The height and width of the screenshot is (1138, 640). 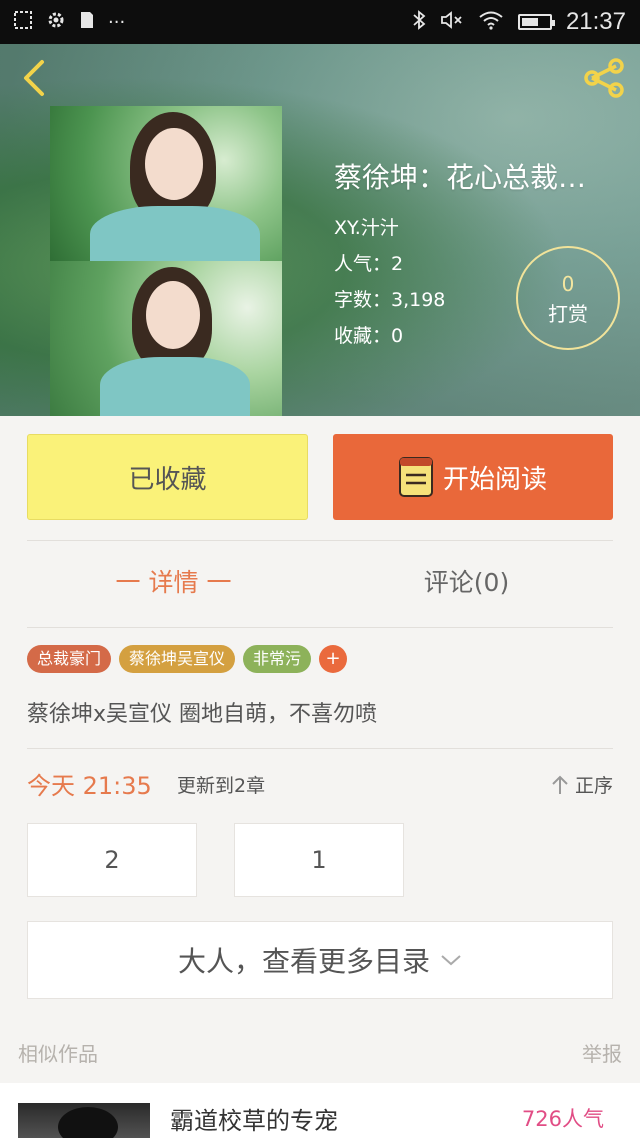 What do you see at coordinates (202, 714) in the screenshot?
I see `book-description: 蔡徐坤x吴宣仪 圈地自萌，不喜勿喷` at bounding box center [202, 714].